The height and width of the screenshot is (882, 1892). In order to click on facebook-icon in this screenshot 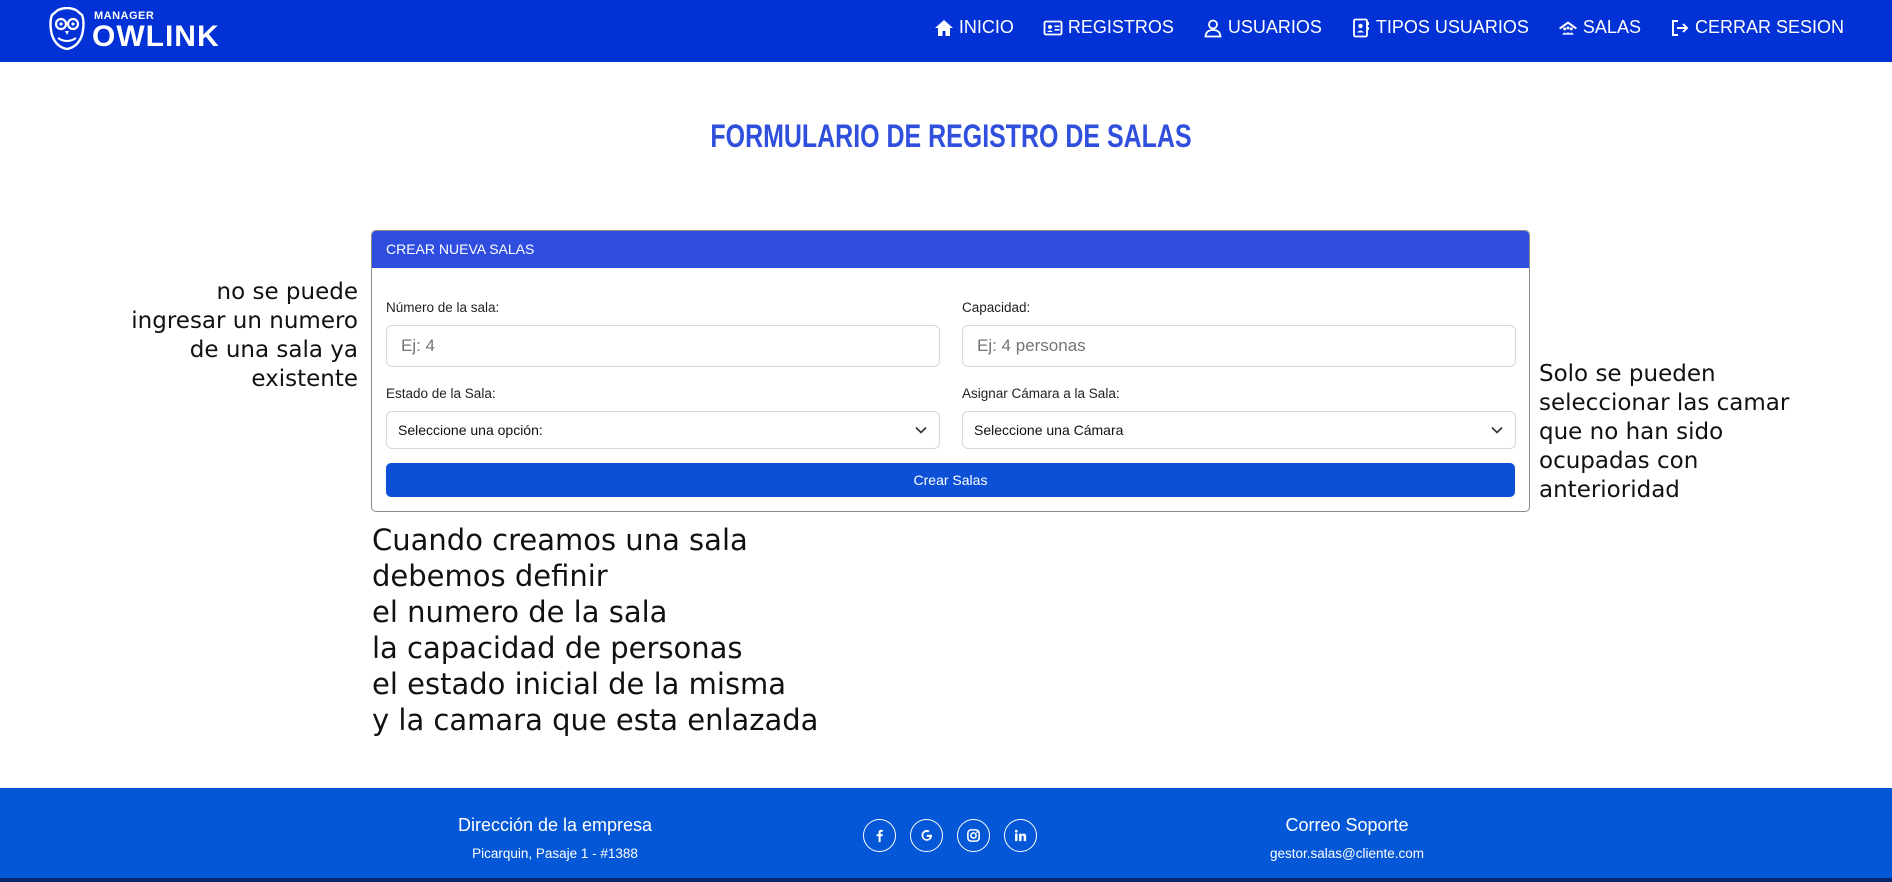, I will do `click(879, 835)`.